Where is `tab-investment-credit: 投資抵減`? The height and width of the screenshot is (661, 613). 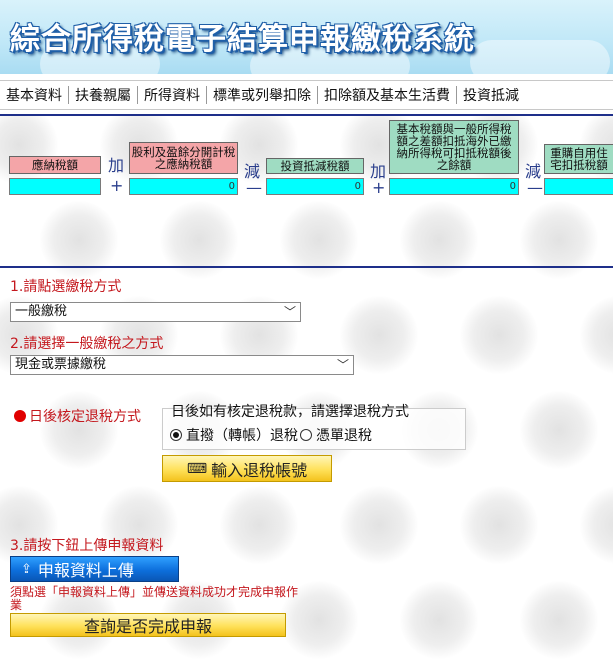
tab-investment-credit: 投資抵減 is located at coordinates (491, 95).